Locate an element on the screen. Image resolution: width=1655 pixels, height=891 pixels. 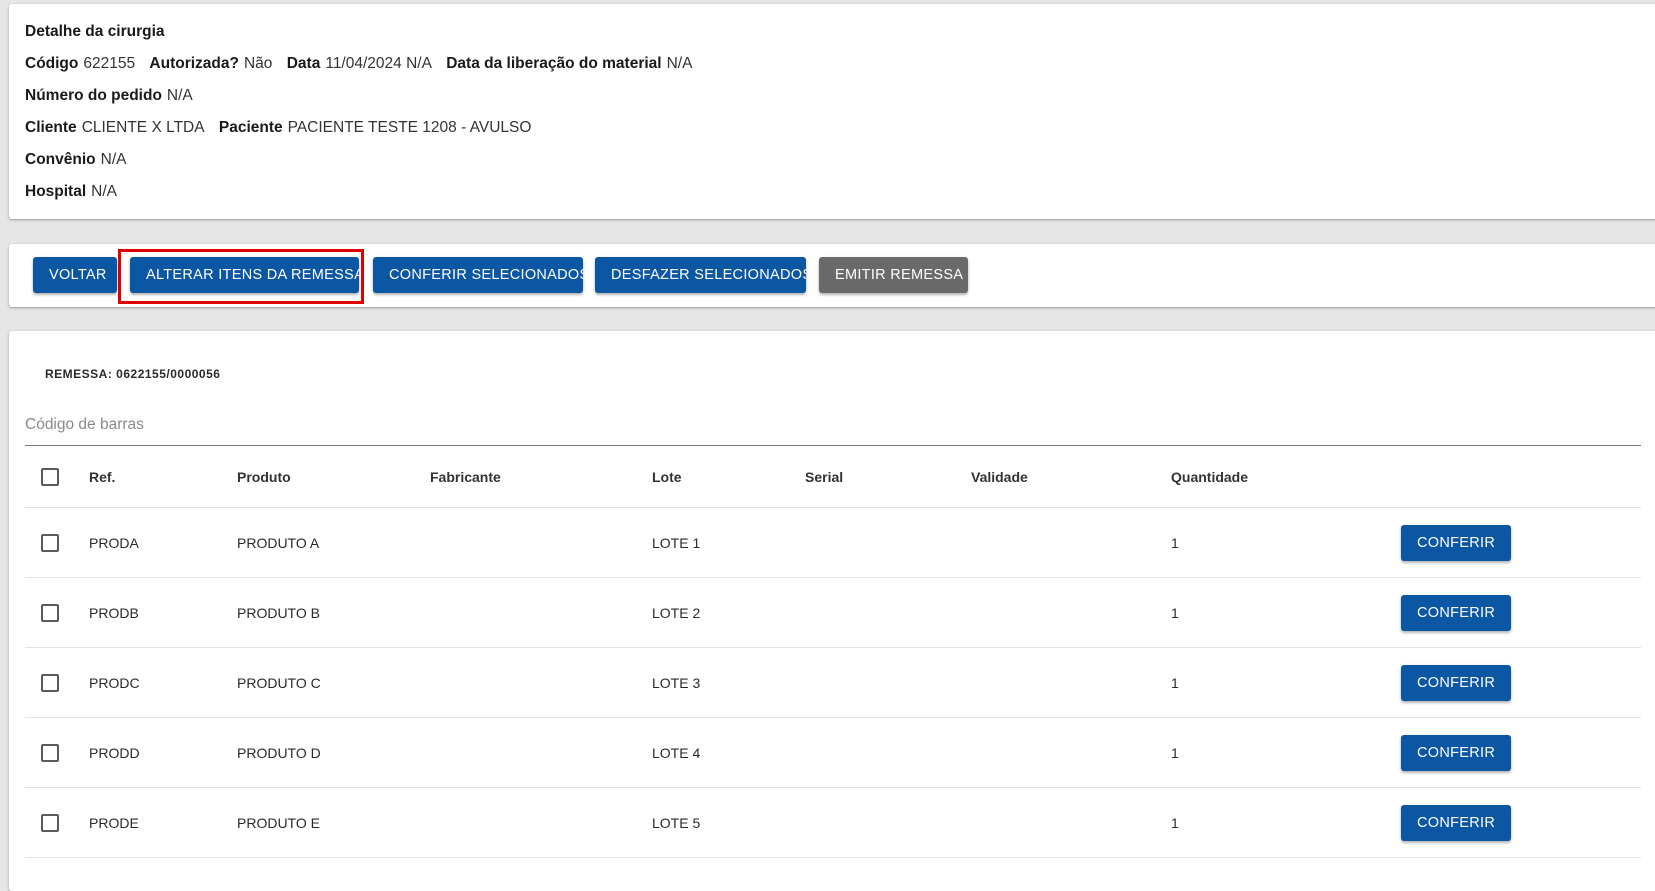
table-row: PRODC PRODUTO C LOTE 3 1 CONFERIR is located at coordinates (833, 683).